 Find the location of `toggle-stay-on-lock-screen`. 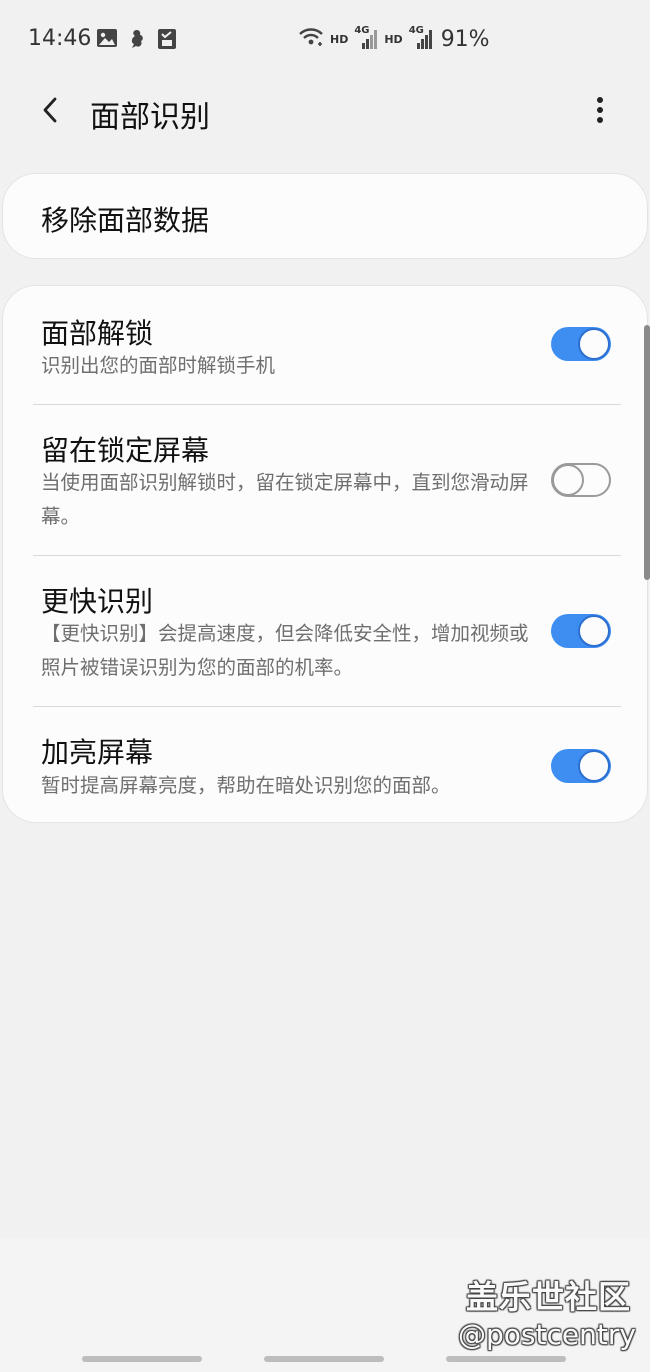

toggle-stay-on-lock-screen is located at coordinates (581, 480).